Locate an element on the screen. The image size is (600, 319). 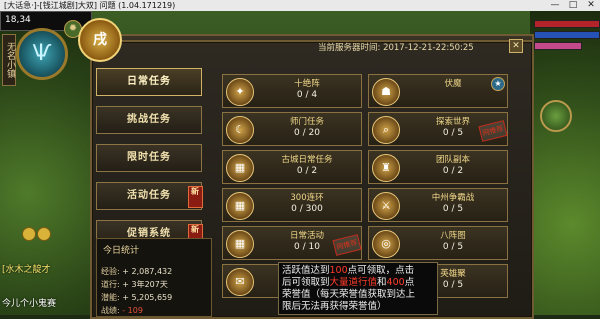
hp-value: 18,34 is located at coordinates (18, 20).